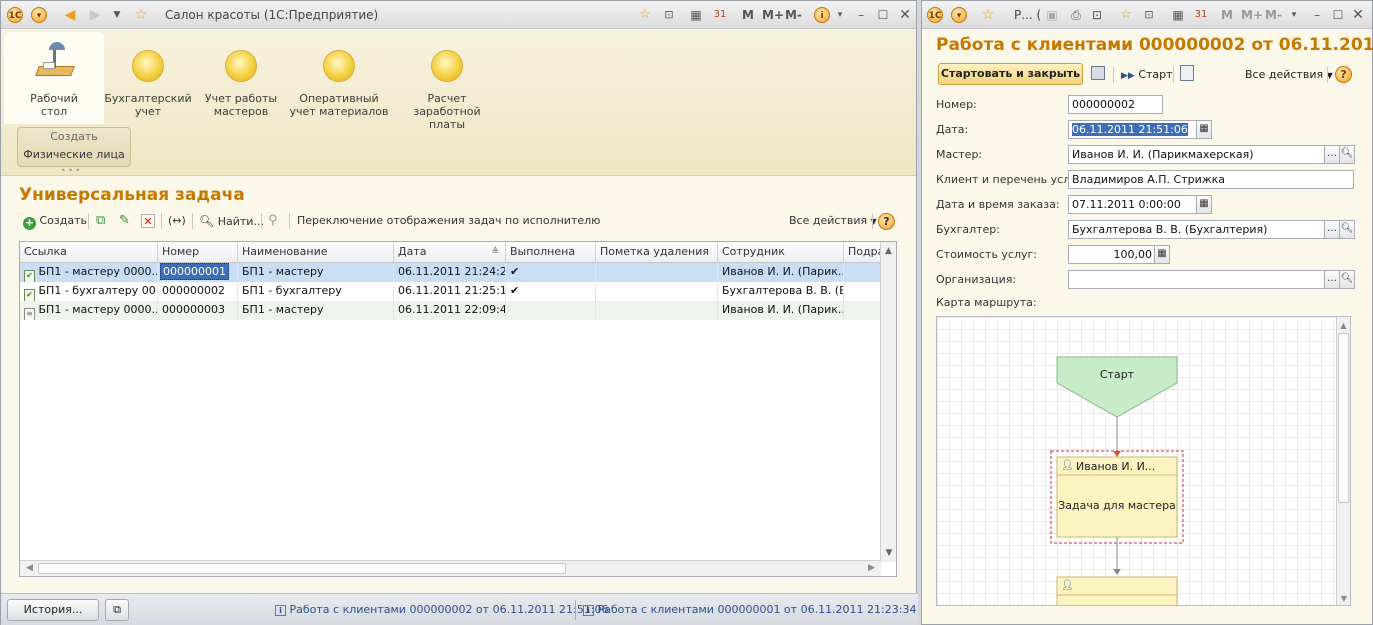  What do you see at coordinates (888, 402) in the screenshot?
I see `table-vertical-scrollbar: ▲ ▼` at bounding box center [888, 402].